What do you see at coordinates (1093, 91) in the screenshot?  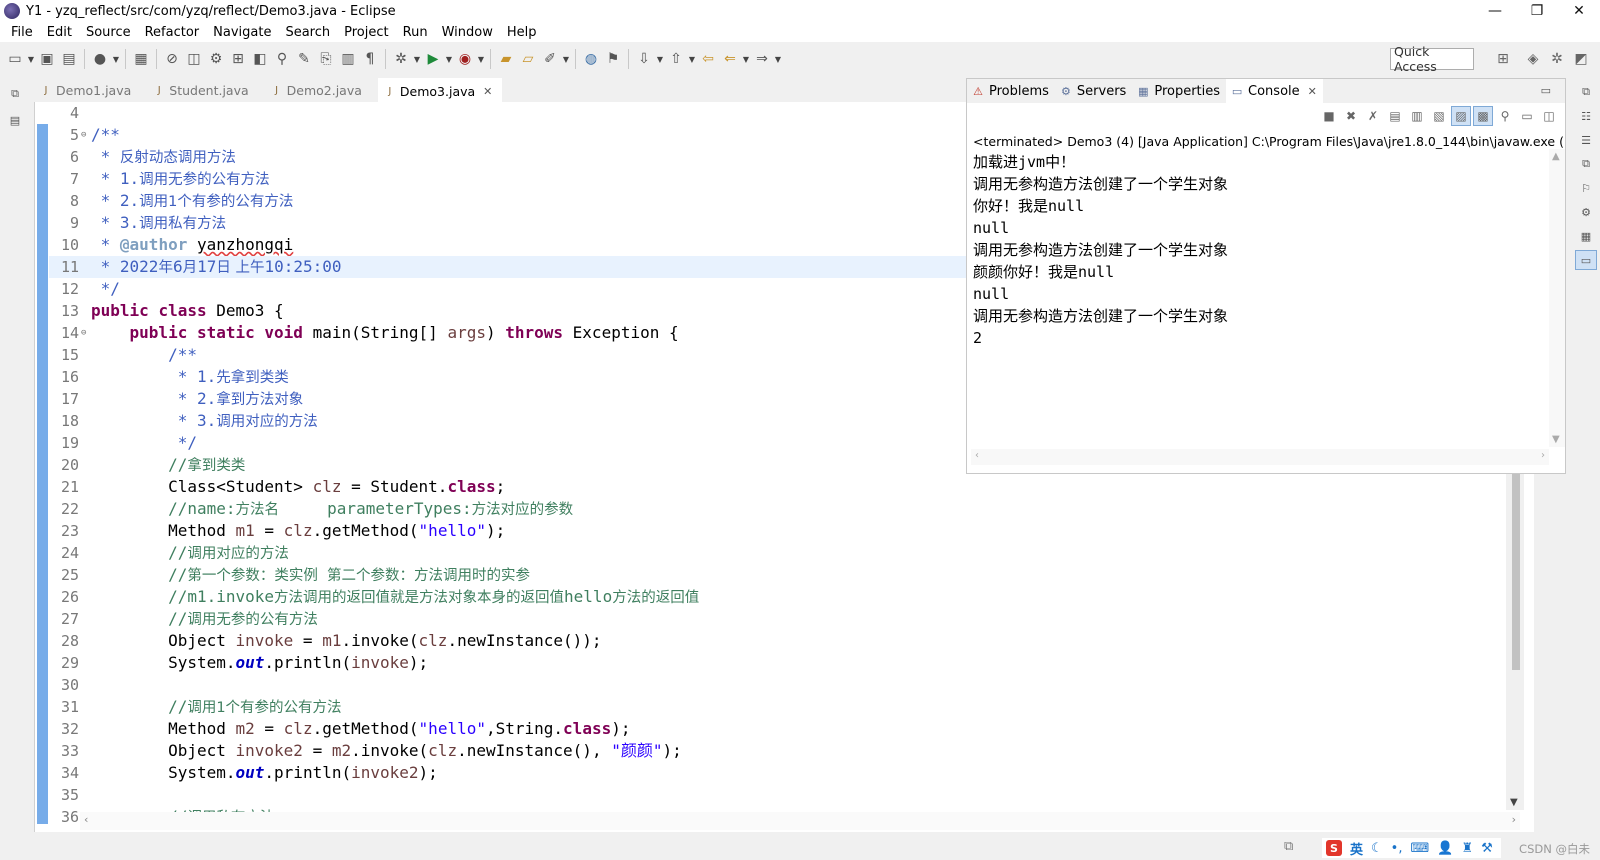 I see `tab-servers: ⚙ Servers` at bounding box center [1093, 91].